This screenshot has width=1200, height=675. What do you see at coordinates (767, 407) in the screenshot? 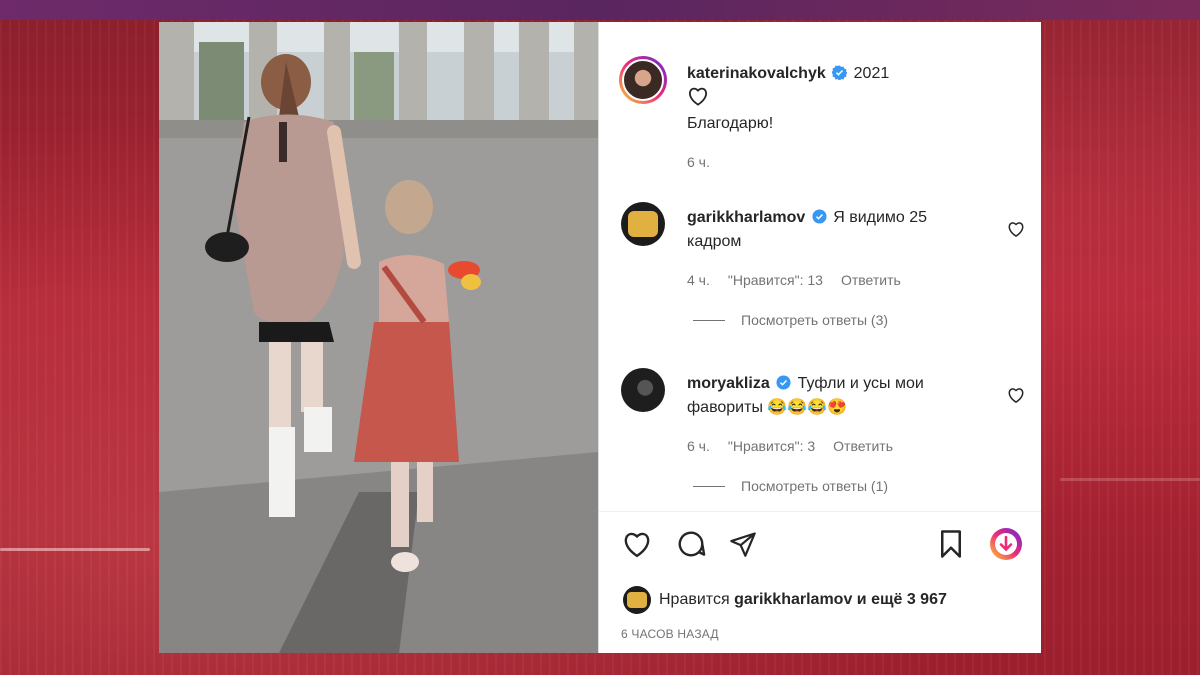
I see `comment-text: фавориты 😂😂😂😍` at bounding box center [767, 407].